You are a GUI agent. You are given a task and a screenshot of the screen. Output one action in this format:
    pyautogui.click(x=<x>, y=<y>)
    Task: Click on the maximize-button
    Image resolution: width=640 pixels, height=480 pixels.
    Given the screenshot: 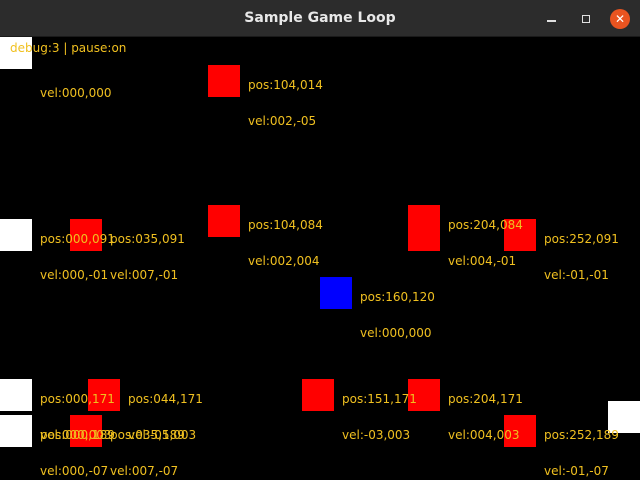 What is the action you would take?
    pyautogui.click(x=586, y=19)
    